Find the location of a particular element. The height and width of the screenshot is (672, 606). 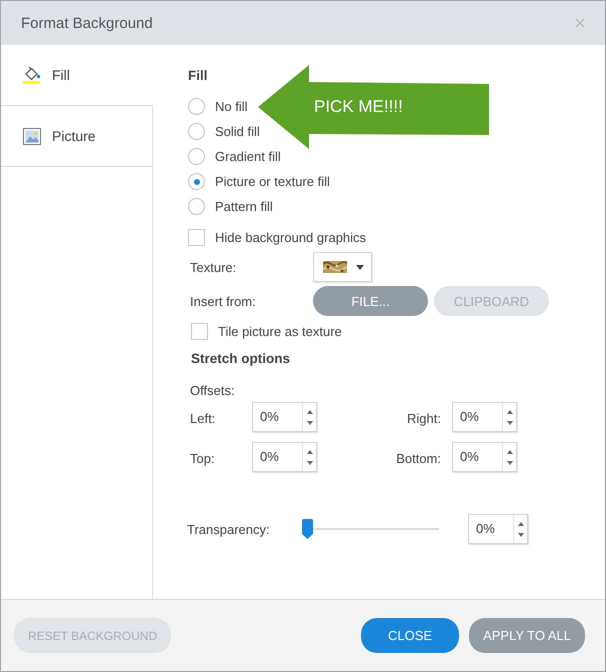

field-label: Texture: is located at coordinates (214, 267).